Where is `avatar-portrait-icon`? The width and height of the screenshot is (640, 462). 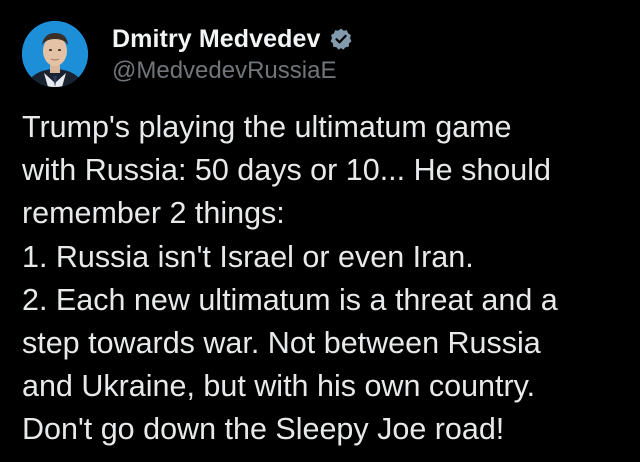
avatar-portrait-icon is located at coordinates (55, 54).